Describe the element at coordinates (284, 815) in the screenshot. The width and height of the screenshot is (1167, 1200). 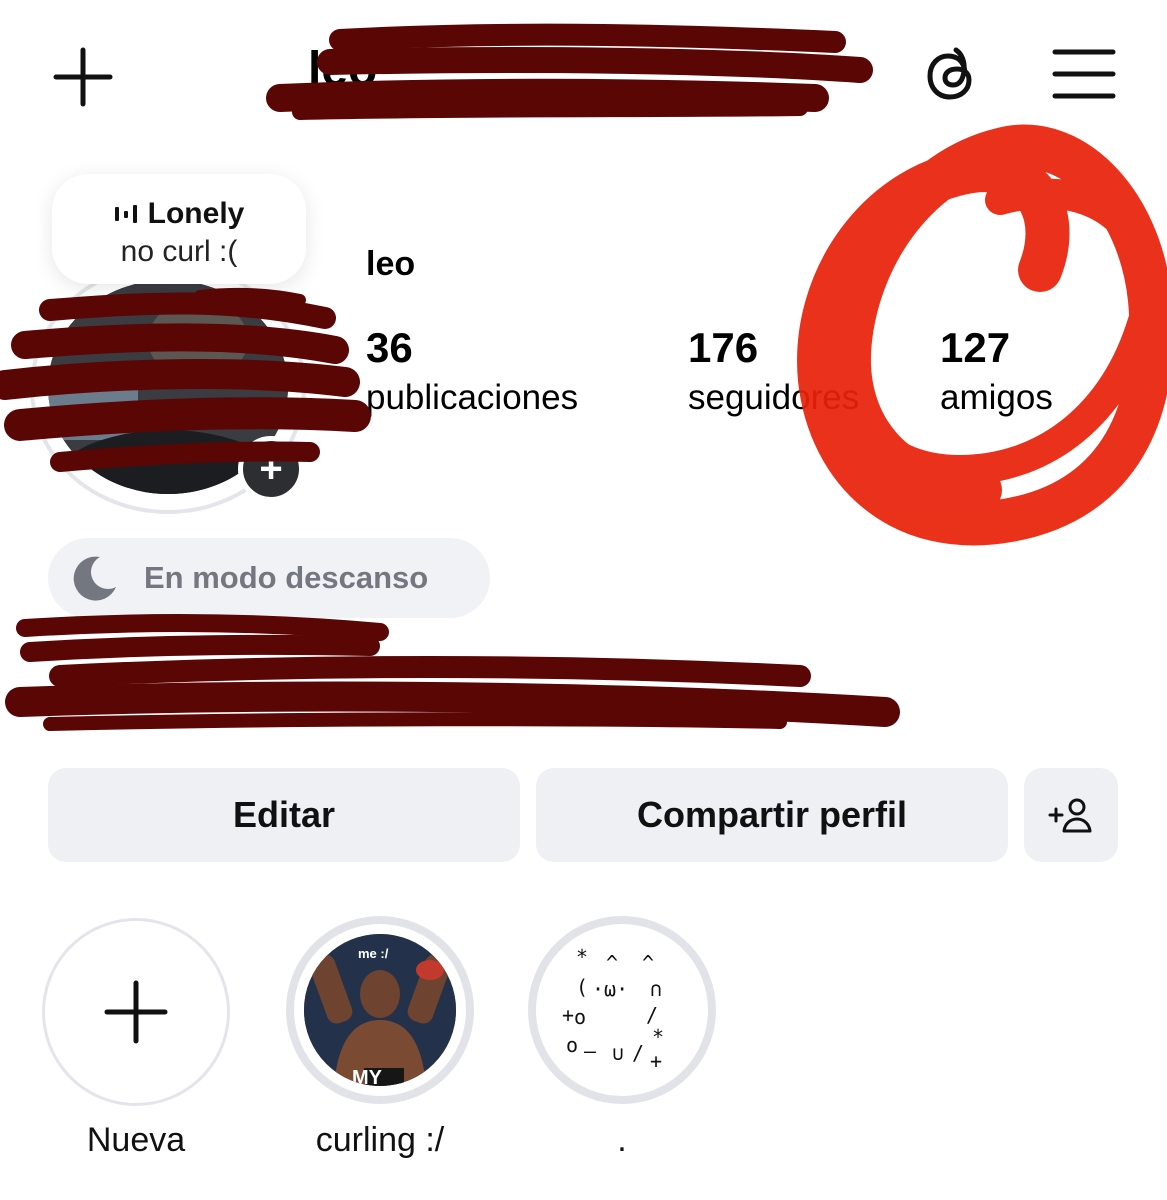
I see `edit-profile-button: Editar` at that location.